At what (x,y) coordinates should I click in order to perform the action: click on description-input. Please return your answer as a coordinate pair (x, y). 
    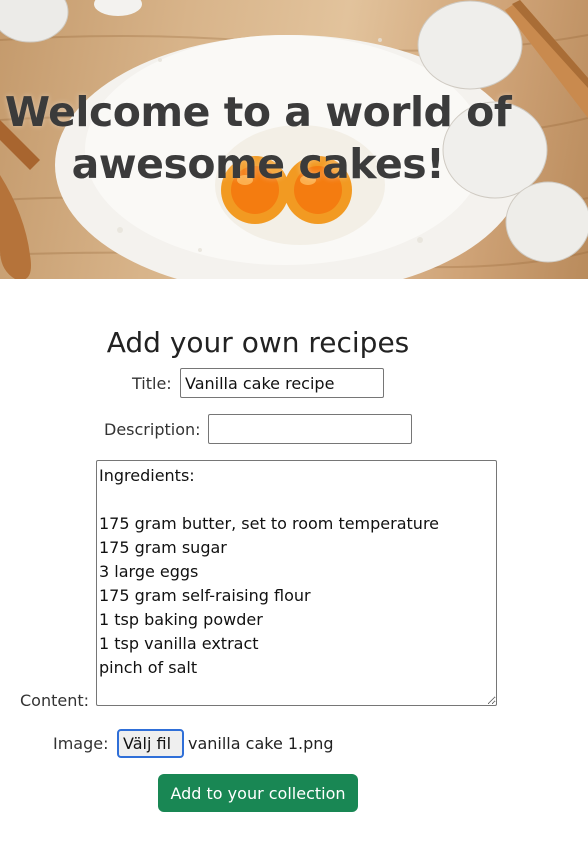
    Looking at the image, I should click on (310, 429).